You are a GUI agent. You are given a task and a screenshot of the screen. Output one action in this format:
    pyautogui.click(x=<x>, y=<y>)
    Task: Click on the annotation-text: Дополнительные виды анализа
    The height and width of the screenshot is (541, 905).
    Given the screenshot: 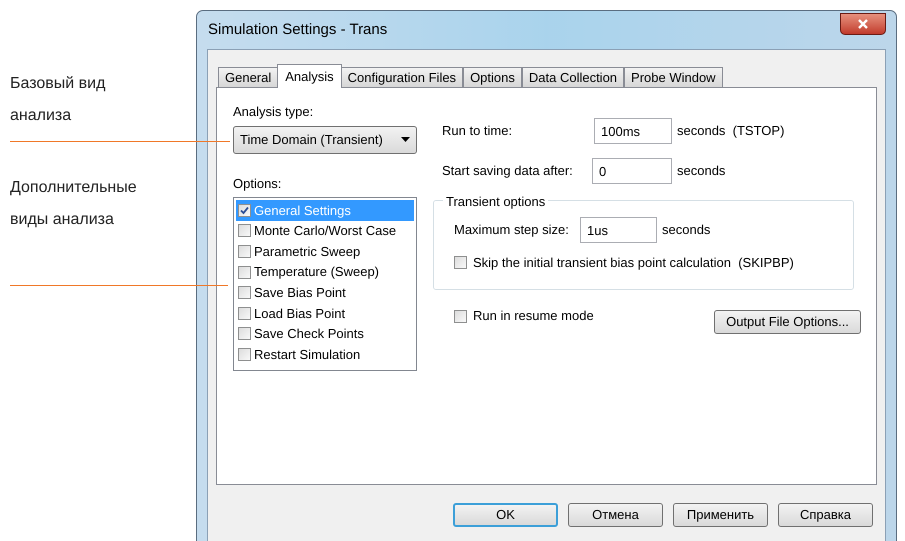 What is the action you would take?
    pyautogui.click(x=74, y=204)
    